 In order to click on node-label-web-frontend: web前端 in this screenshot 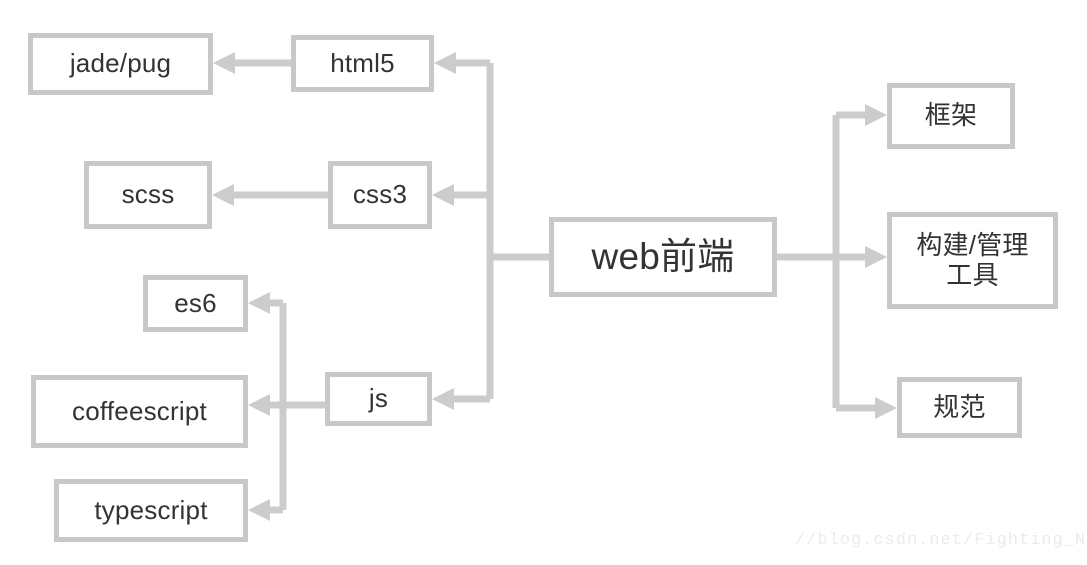, I will do `click(663, 256)`.